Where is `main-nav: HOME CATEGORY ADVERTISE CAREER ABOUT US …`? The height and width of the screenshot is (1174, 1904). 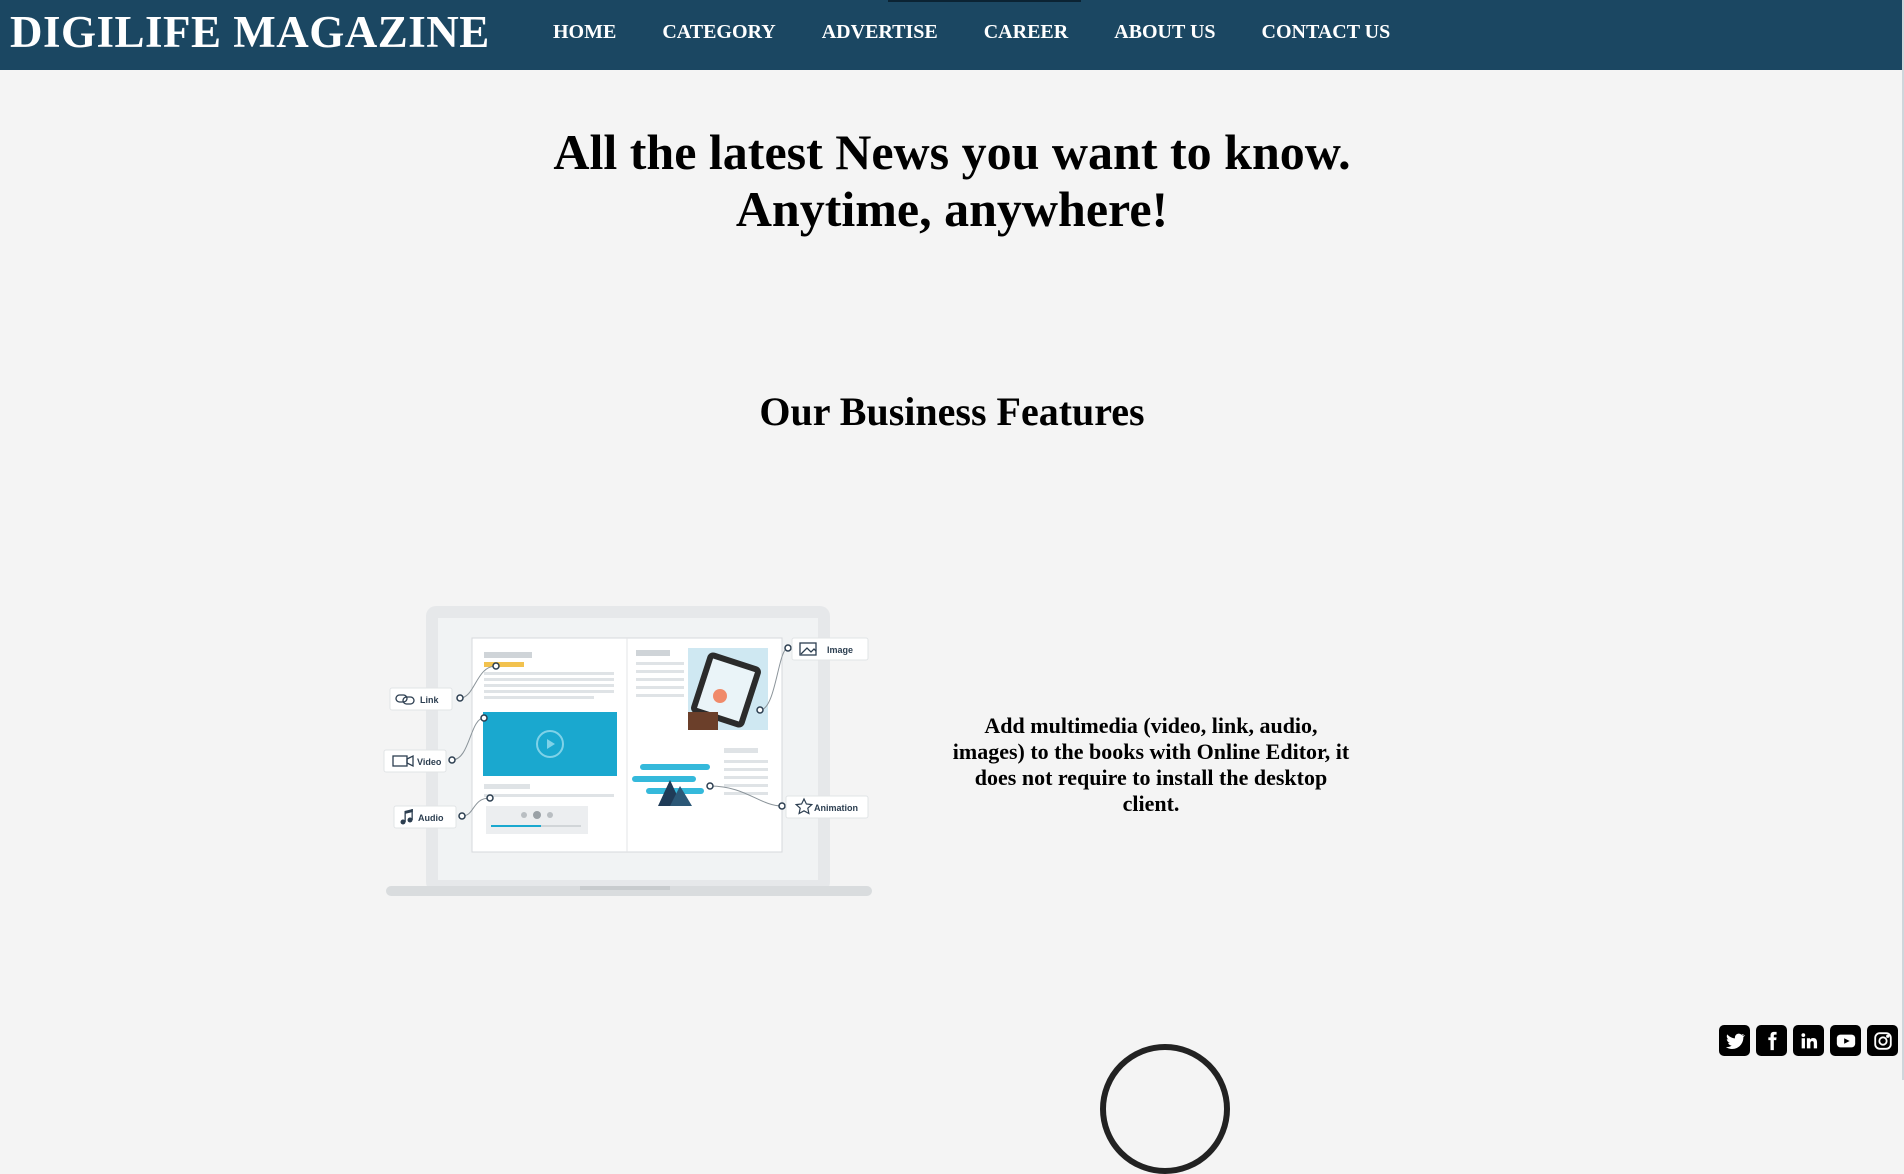 main-nav: HOME CATEGORY ADVERTISE CAREER ABOUT US … is located at coordinates (994, 32).